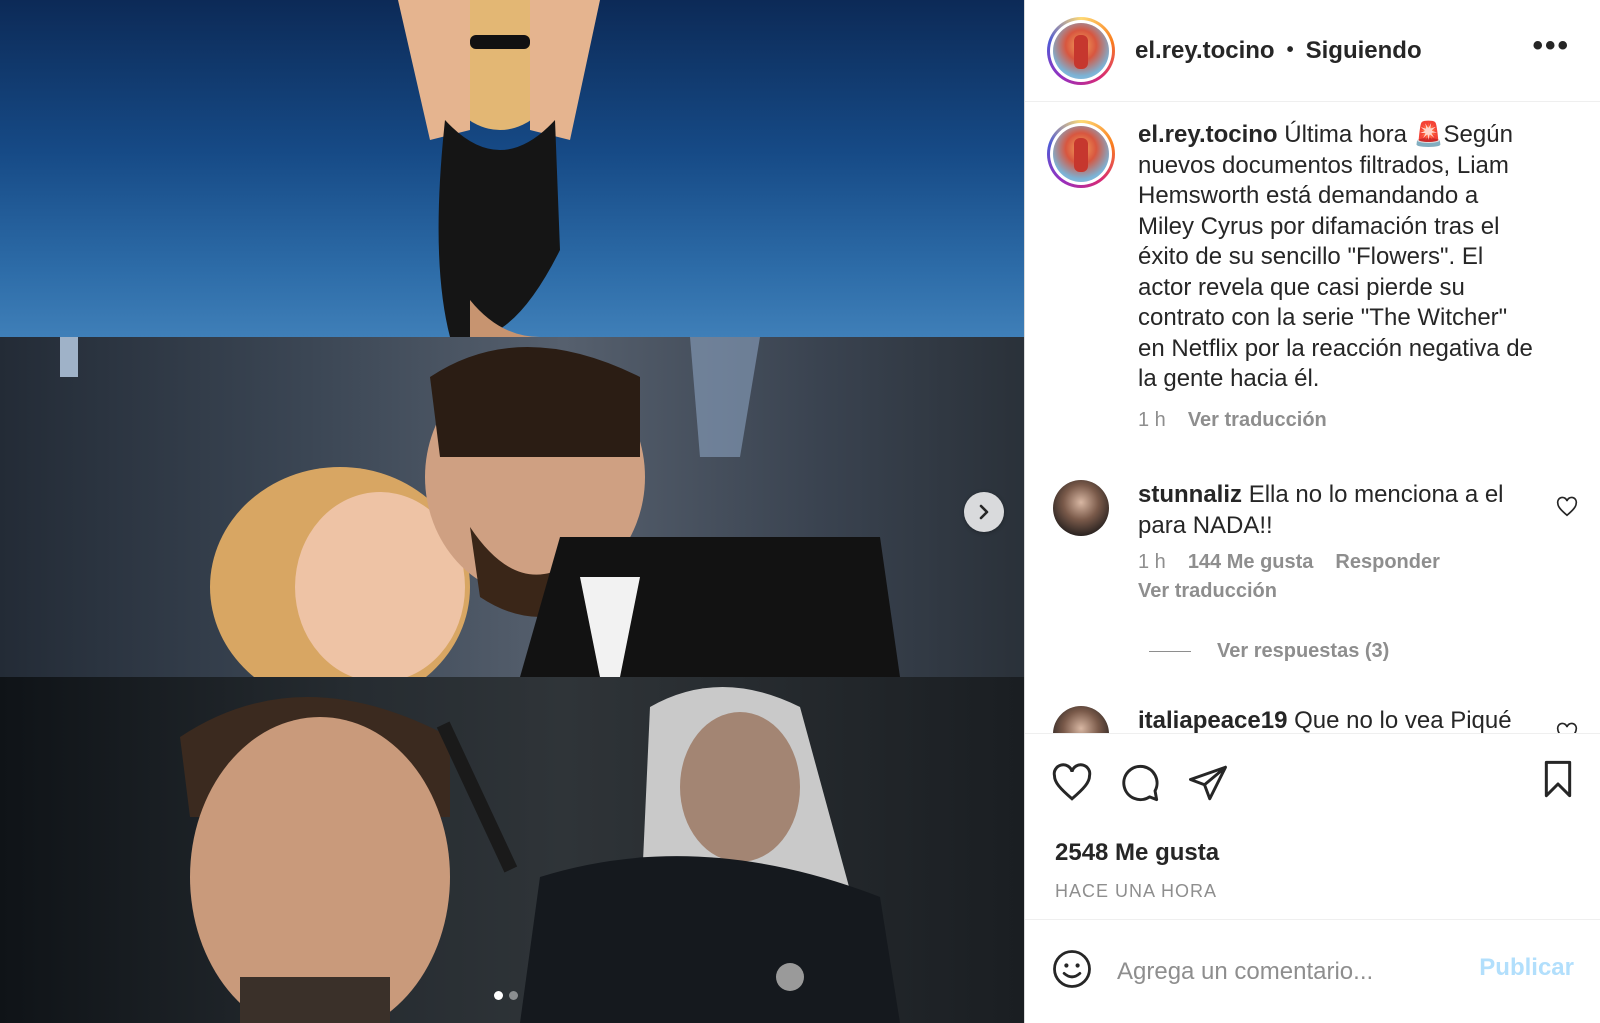 This screenshot has width=1600, height=1023. What do you see at coordinates (1387, 562) in the screenshot?
I see `reply-button: Responder` at bounding box center [1387, 562].